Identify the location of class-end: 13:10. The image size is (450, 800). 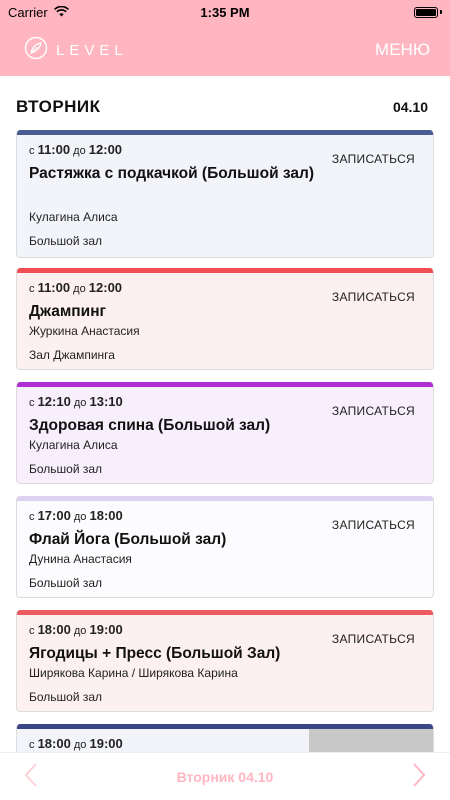
(106, 401).